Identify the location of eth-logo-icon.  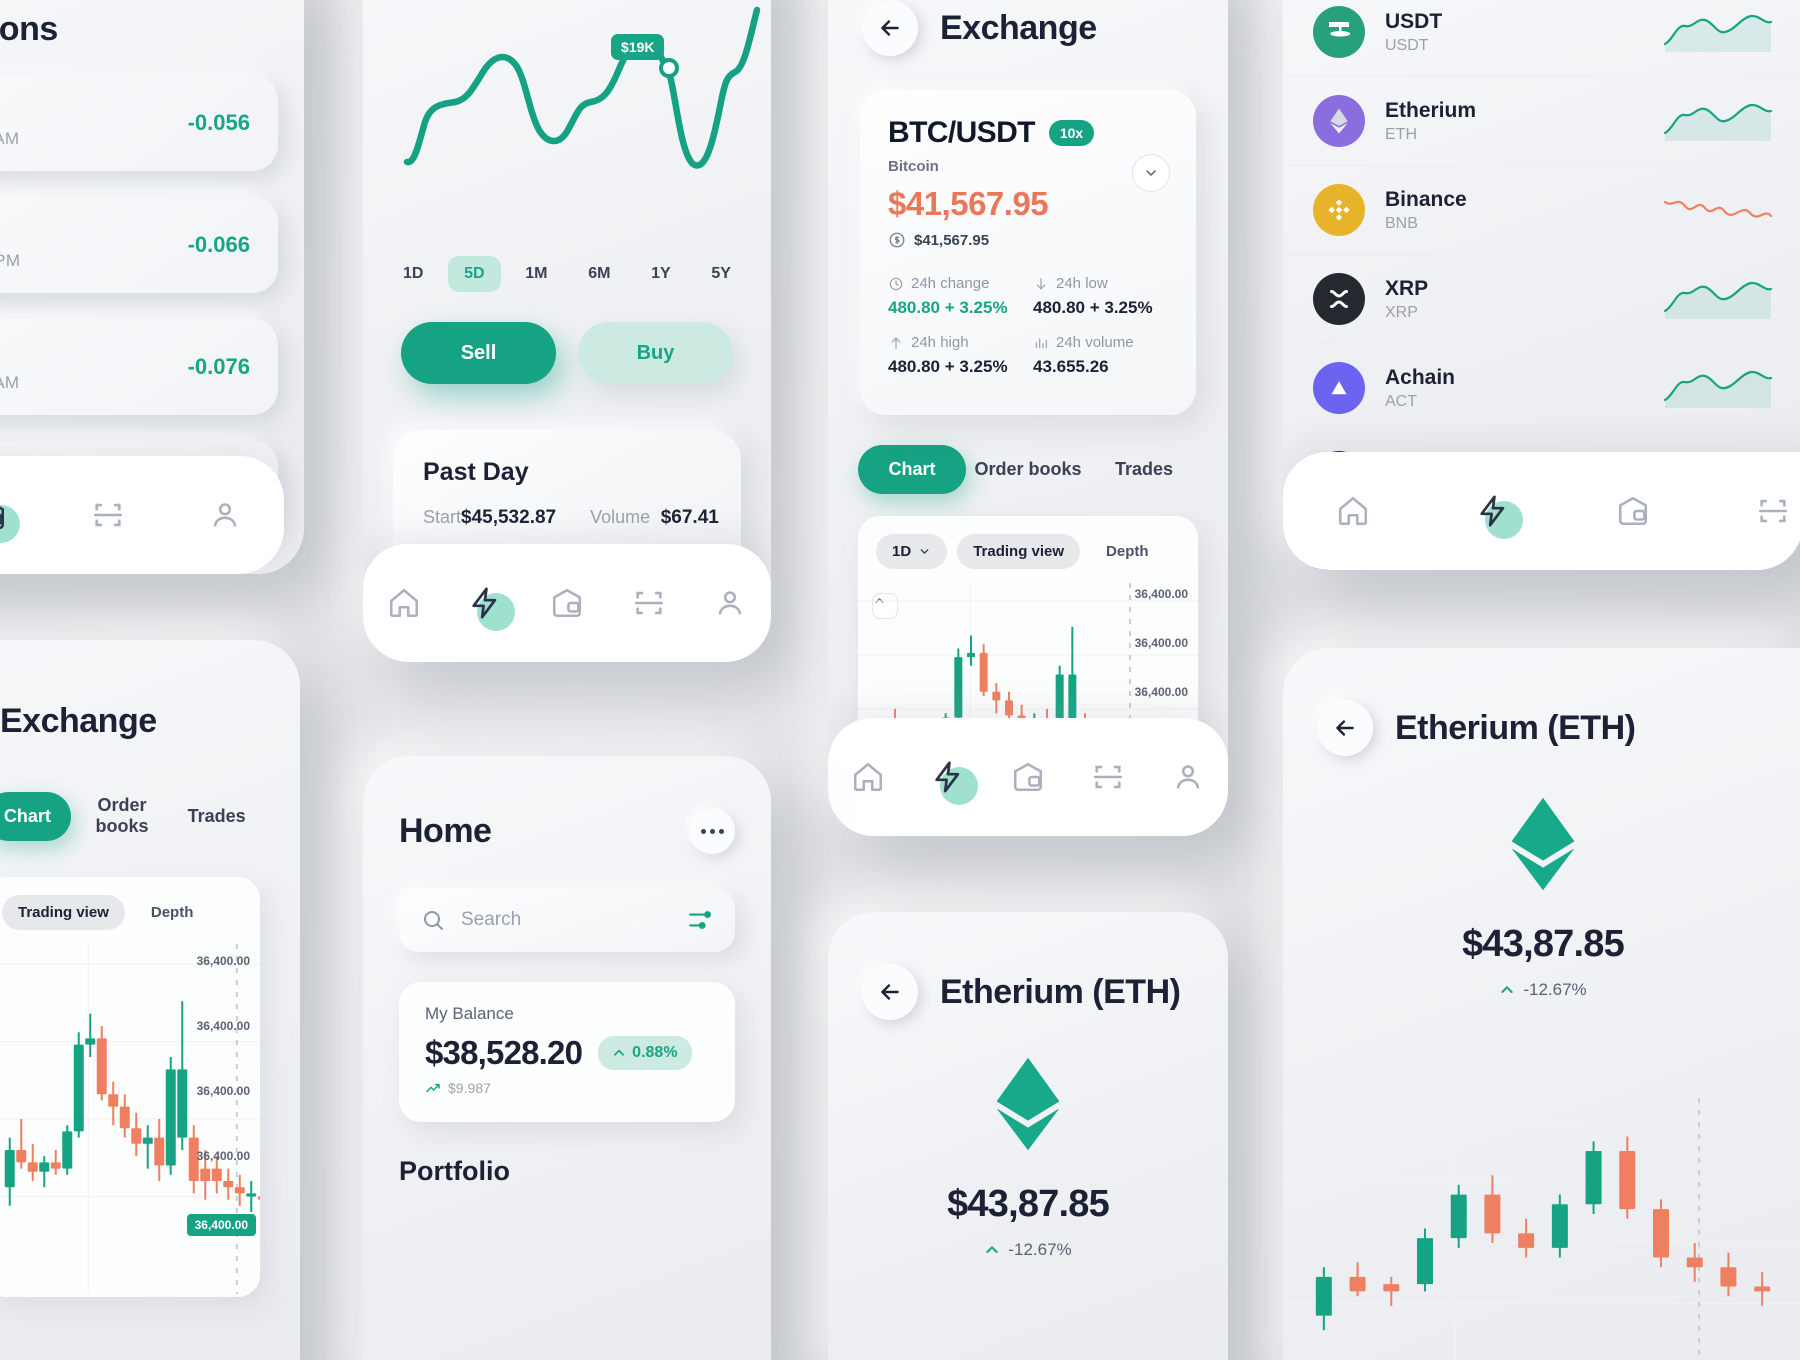
(1028, 1104).